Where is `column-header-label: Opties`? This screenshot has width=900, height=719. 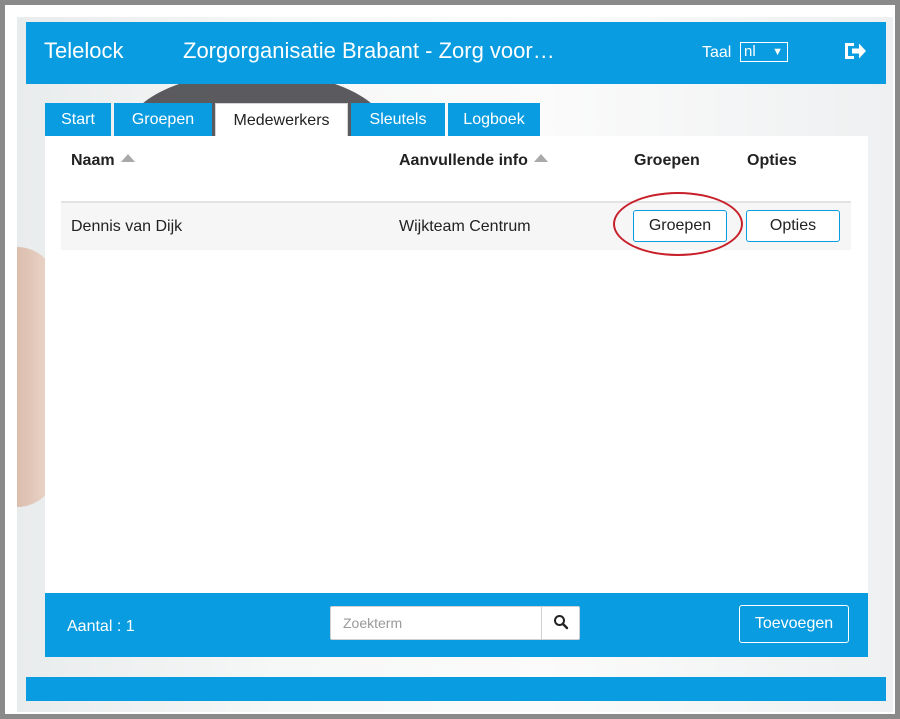 column-header-label: Opties is located at coordinates (772, 160).